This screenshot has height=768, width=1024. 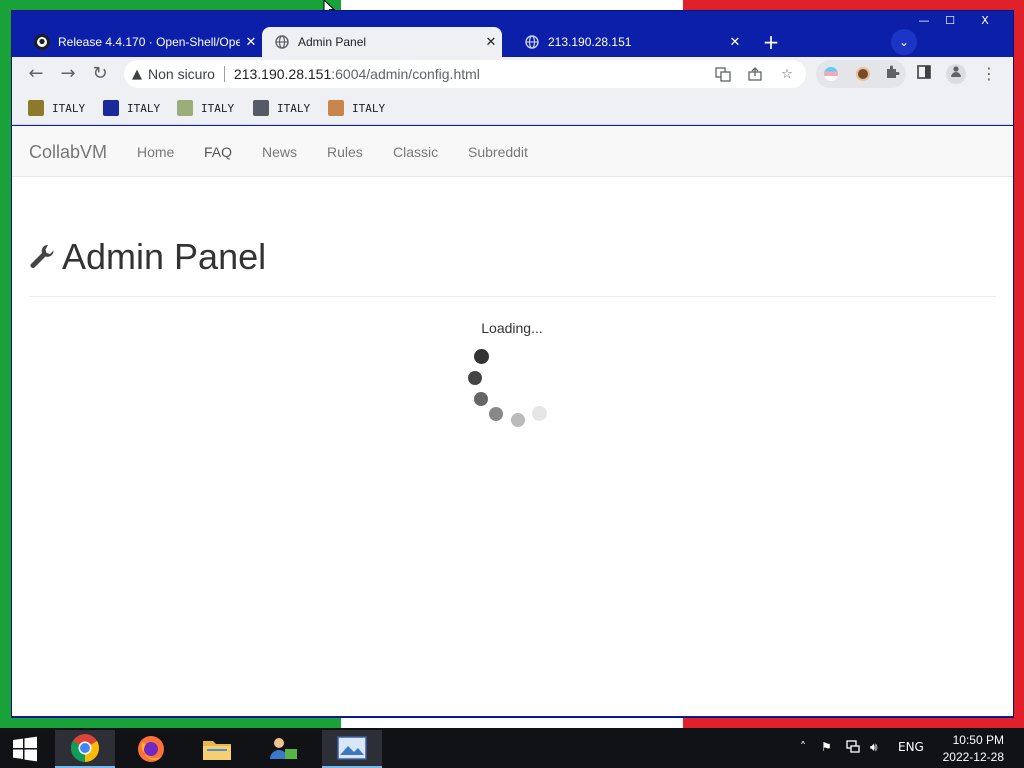 I want to click on new-tab-button: +, so click(x=771, y=42).